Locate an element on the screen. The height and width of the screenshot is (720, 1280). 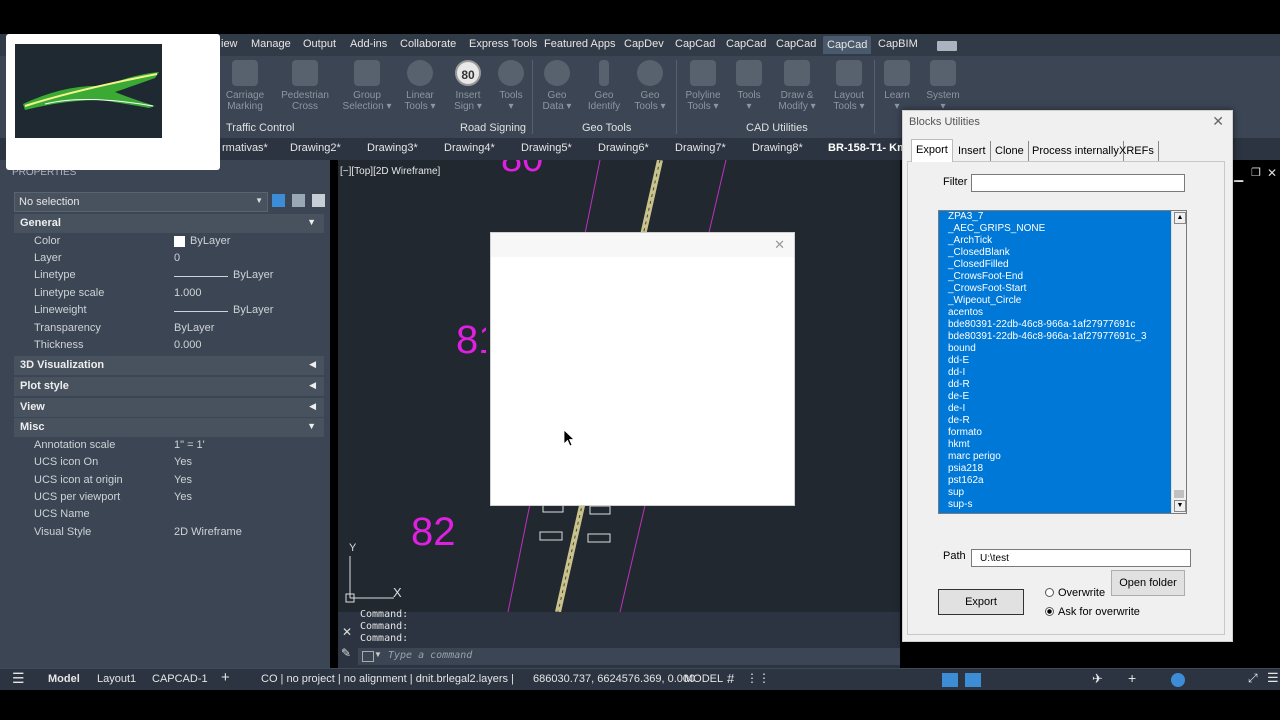
doc-tab: Drawing2* is located at coordinates (315, 148).